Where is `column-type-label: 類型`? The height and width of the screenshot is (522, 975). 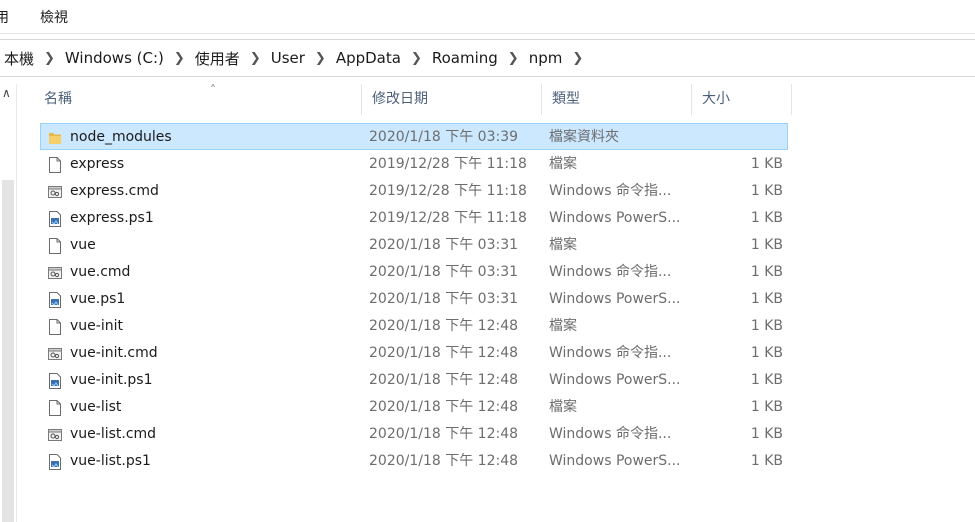 column-type-label: 類型 is located at coordinates (566, 99).